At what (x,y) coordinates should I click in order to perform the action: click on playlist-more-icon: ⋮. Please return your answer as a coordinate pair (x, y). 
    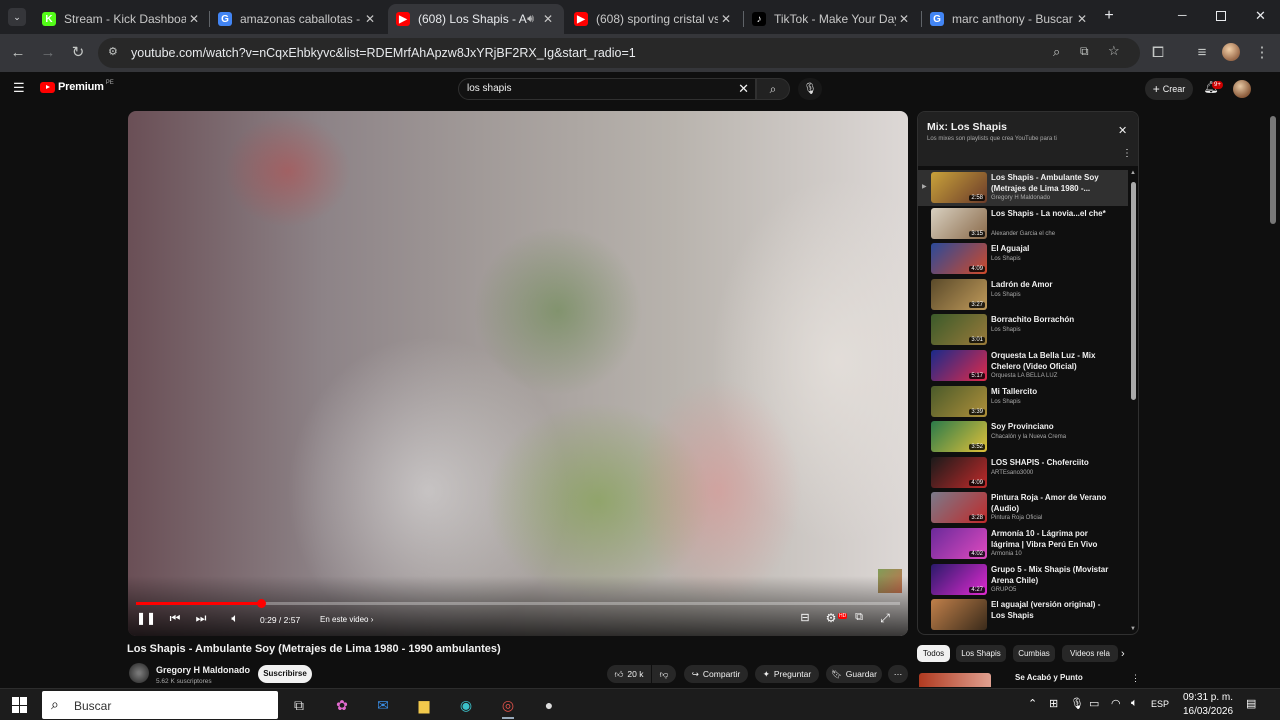
    Looking at the image, I should click on (1127, 153).